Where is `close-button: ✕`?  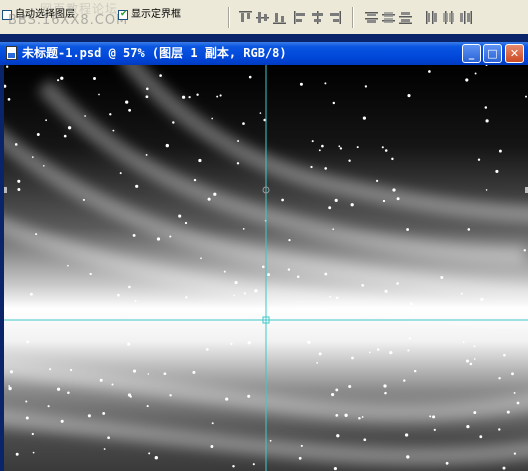 close-button: ✕ is located at coordinates (514, 53).